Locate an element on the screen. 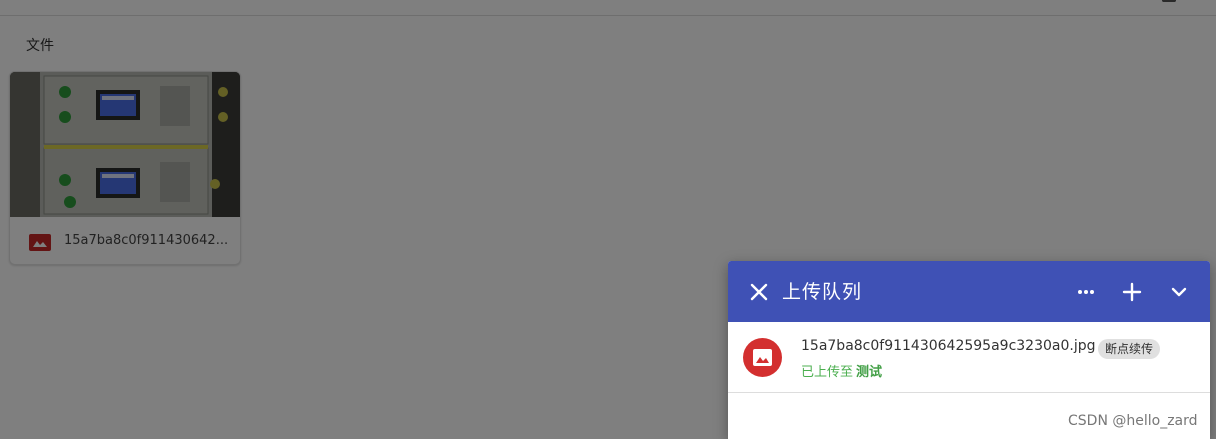 The height and width of the screenshot is (439, 1216). panel-title: 上传队列 is located at coordinates (822, 292).